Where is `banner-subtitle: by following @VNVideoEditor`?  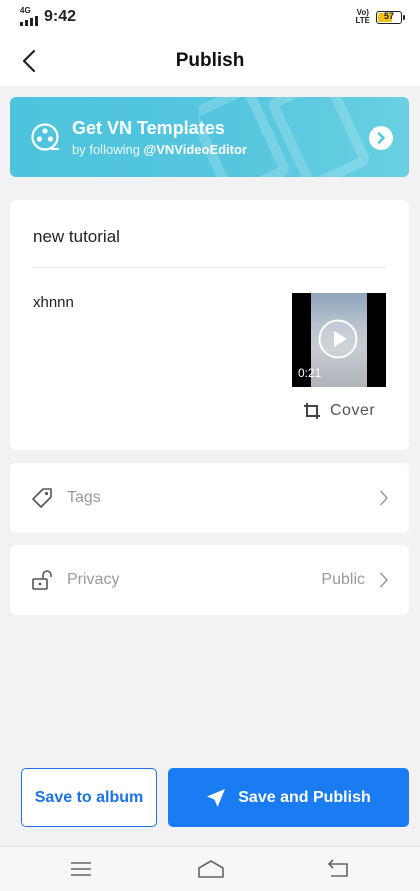 banner-subtitle: by following @VNVideoEditor is located at coordinates (159, 149).